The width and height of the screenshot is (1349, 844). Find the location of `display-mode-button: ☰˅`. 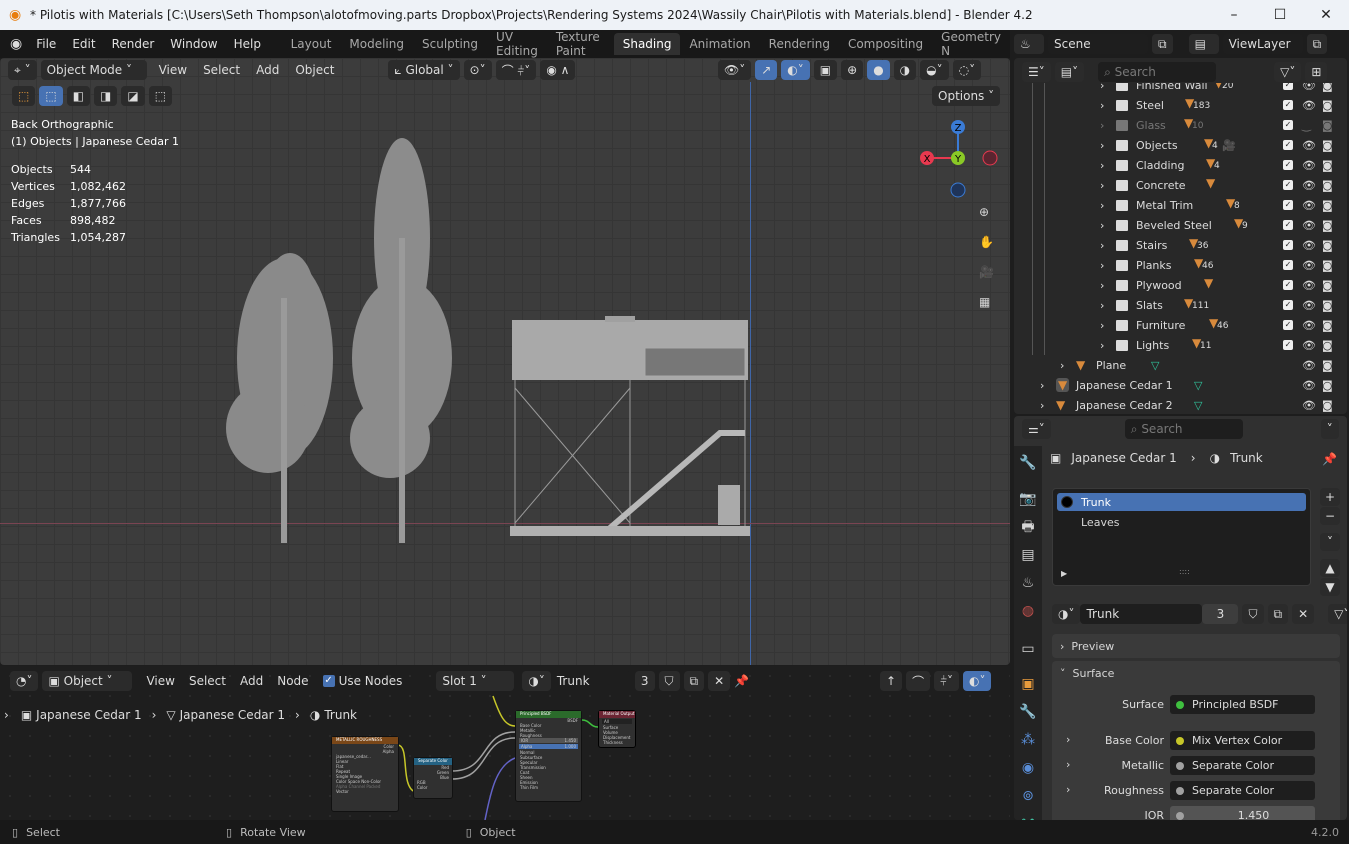

display-mode-button: ☰˅ is located at coordinates (1036, 72).